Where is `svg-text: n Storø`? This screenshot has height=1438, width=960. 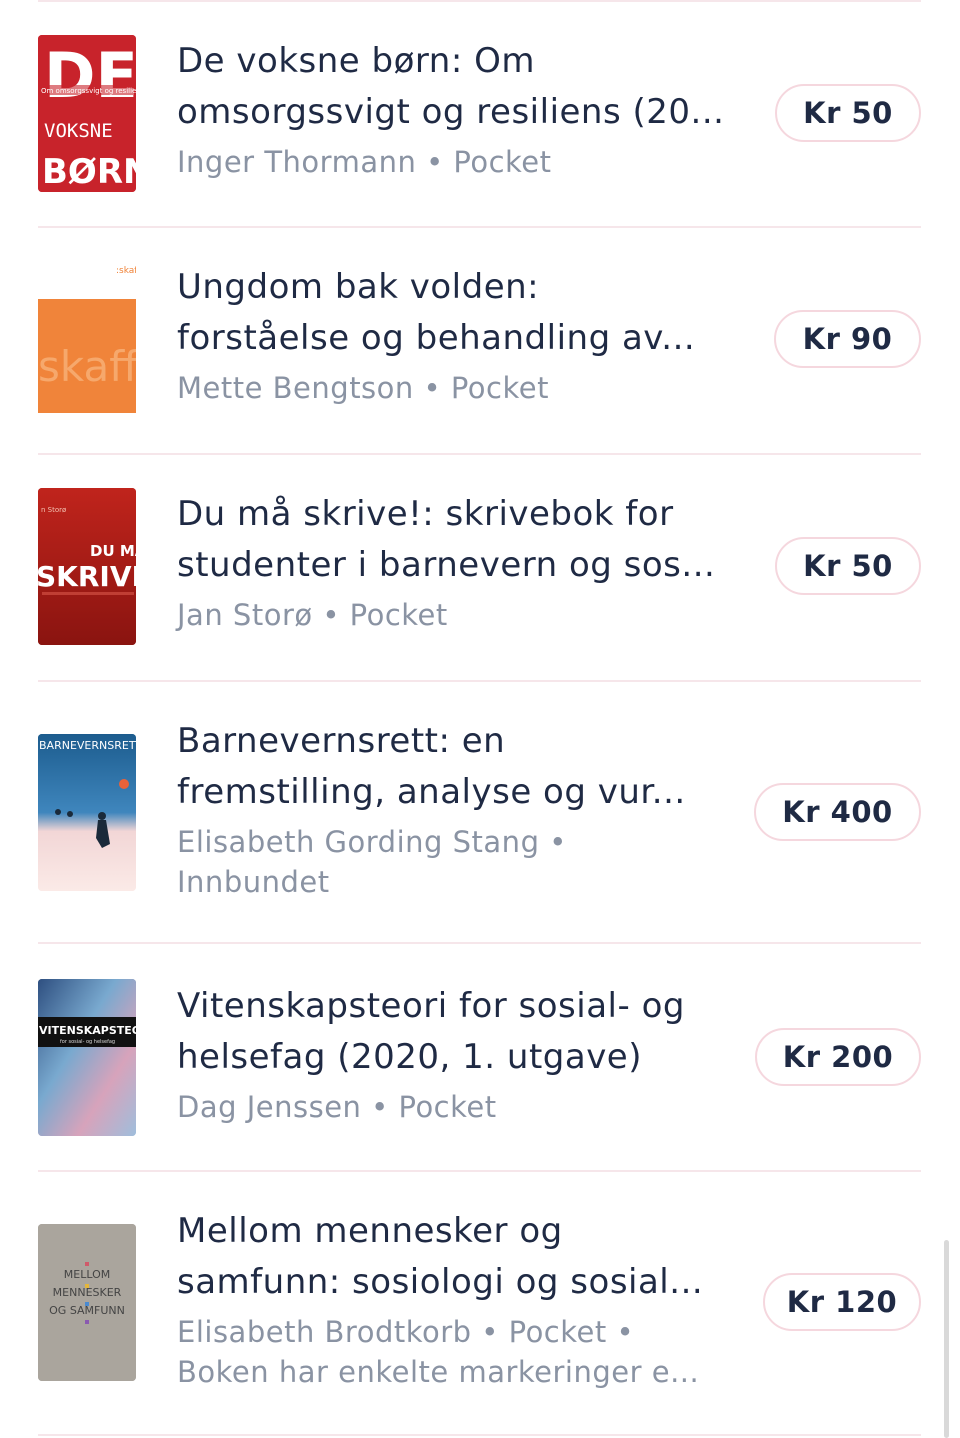
svg-text: n Storø is located at coordinates (54, 510).